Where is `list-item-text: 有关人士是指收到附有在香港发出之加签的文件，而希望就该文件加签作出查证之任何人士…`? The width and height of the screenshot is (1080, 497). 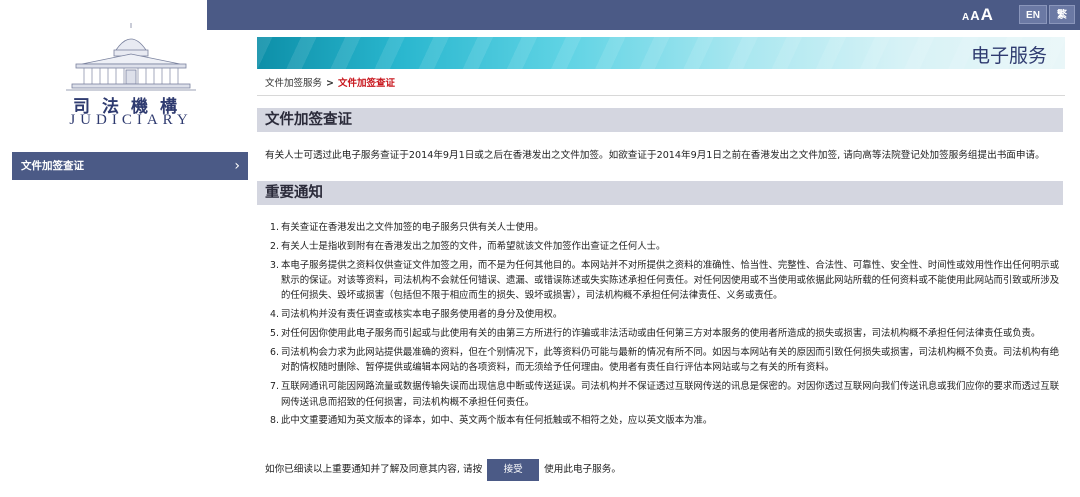
list-item-text: 有关人士是指收到附有在香港发出之加签的文件，而希望就该文件加签作出查证之任何人士… is located at coordinates (473, 246).